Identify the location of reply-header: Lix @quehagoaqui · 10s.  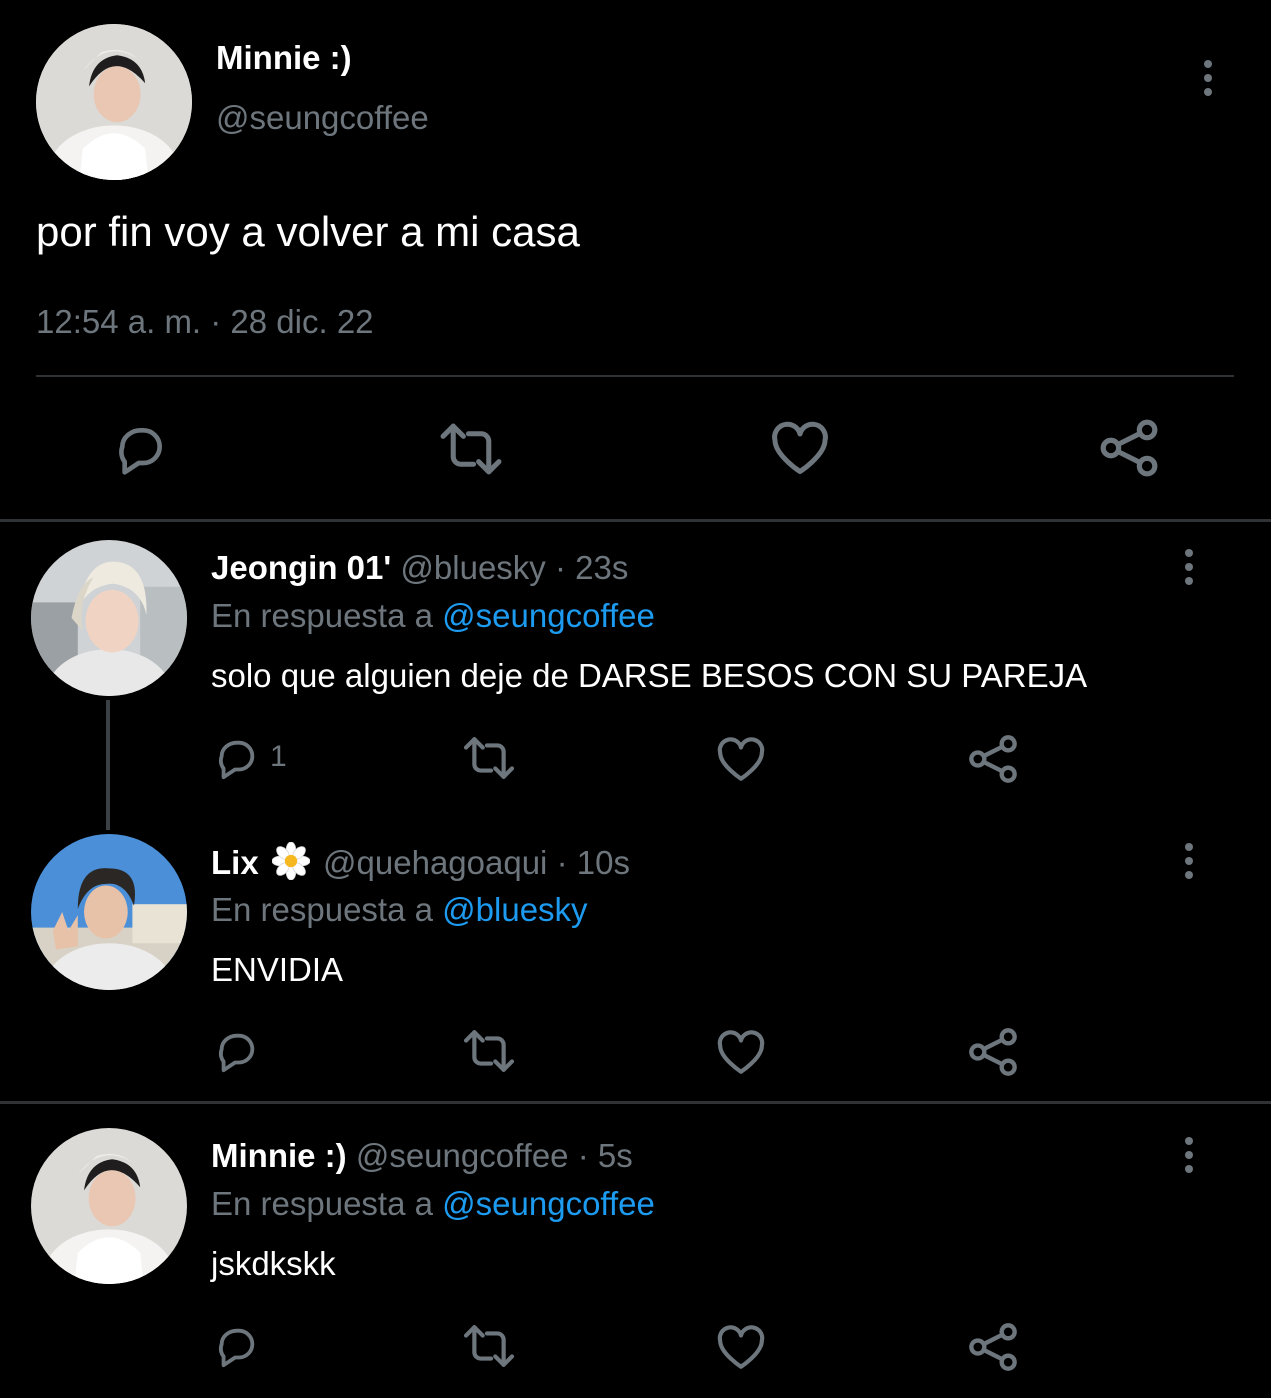
(420, 865).